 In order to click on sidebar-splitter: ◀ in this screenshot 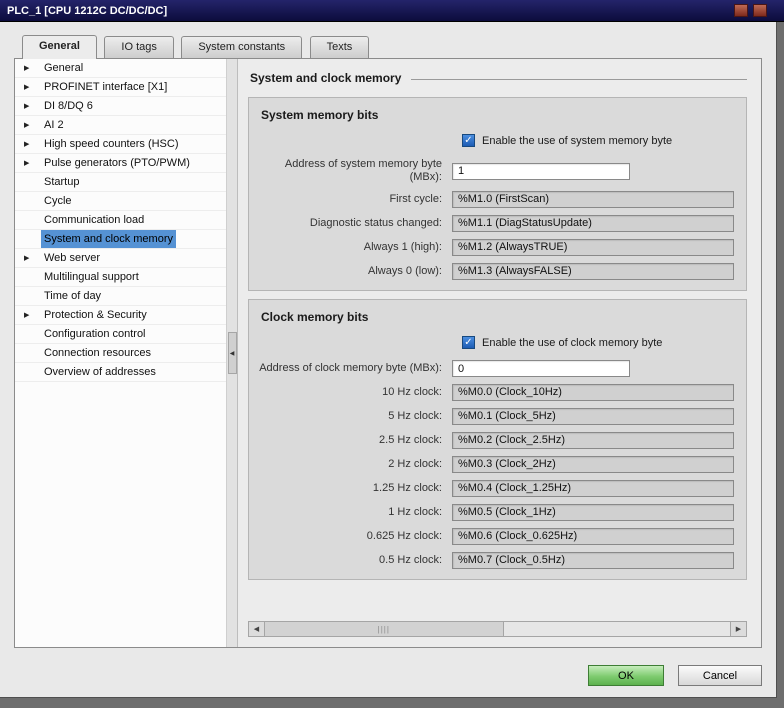, I will do `click(232, 353)`.